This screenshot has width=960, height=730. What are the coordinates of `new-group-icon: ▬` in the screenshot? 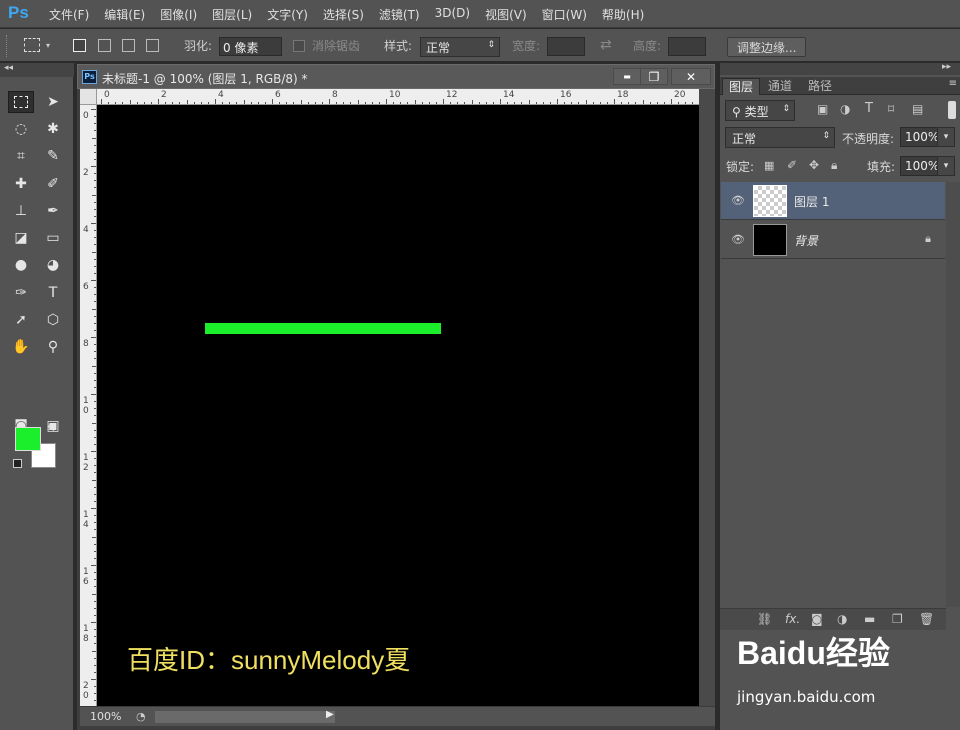 It's located at (869, 619).